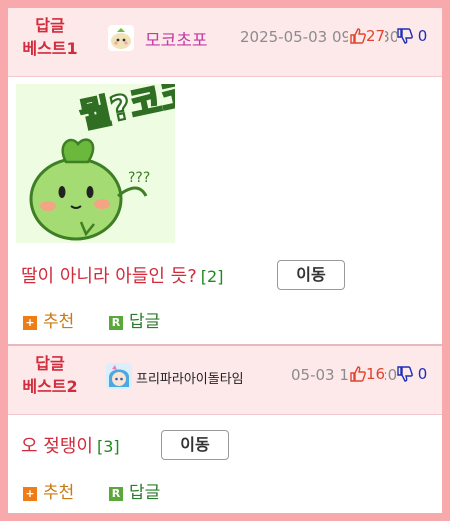 This screenshot has height=521, width=450. Describe the element at coordinates (57, 446) in the screenshot. I see `post-title: 오 젖탱이` at that location.